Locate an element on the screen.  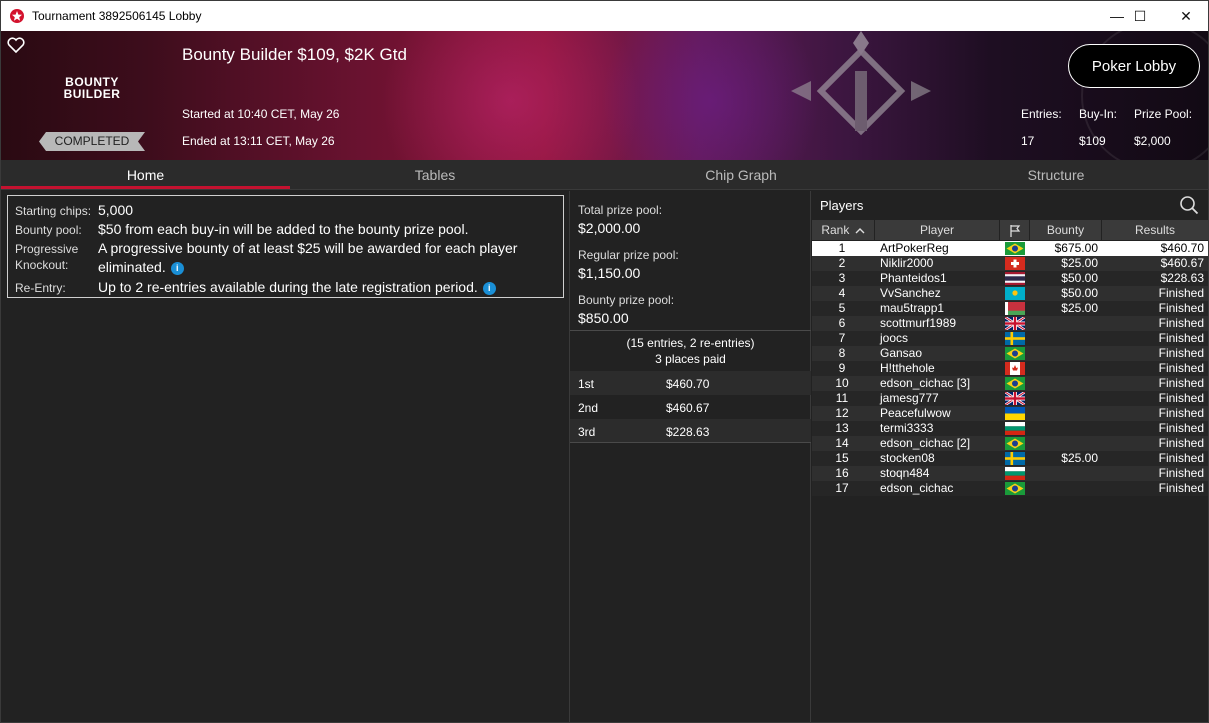
bounty-builder-logo: BOUNTY BUILDER is located at coordinates (92, 88).